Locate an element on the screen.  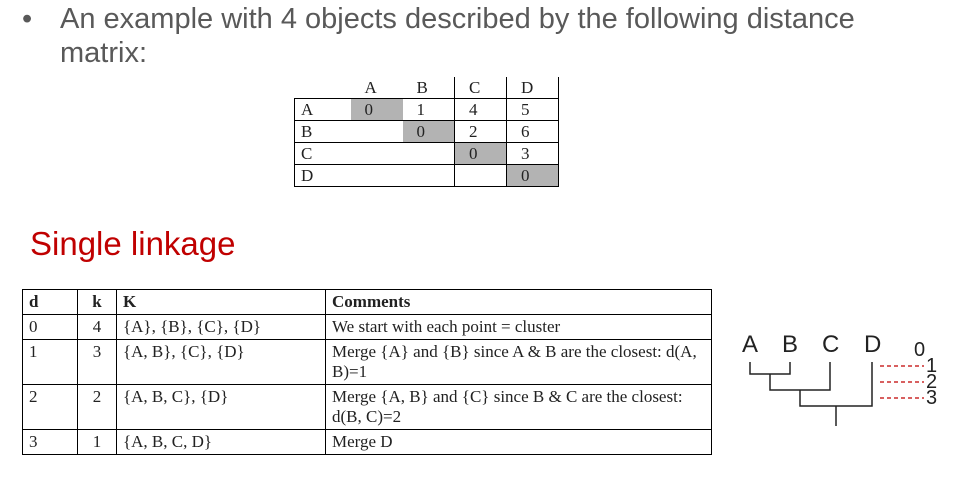
matrix-header-row: A B C D is located at coordinates (427, 88).